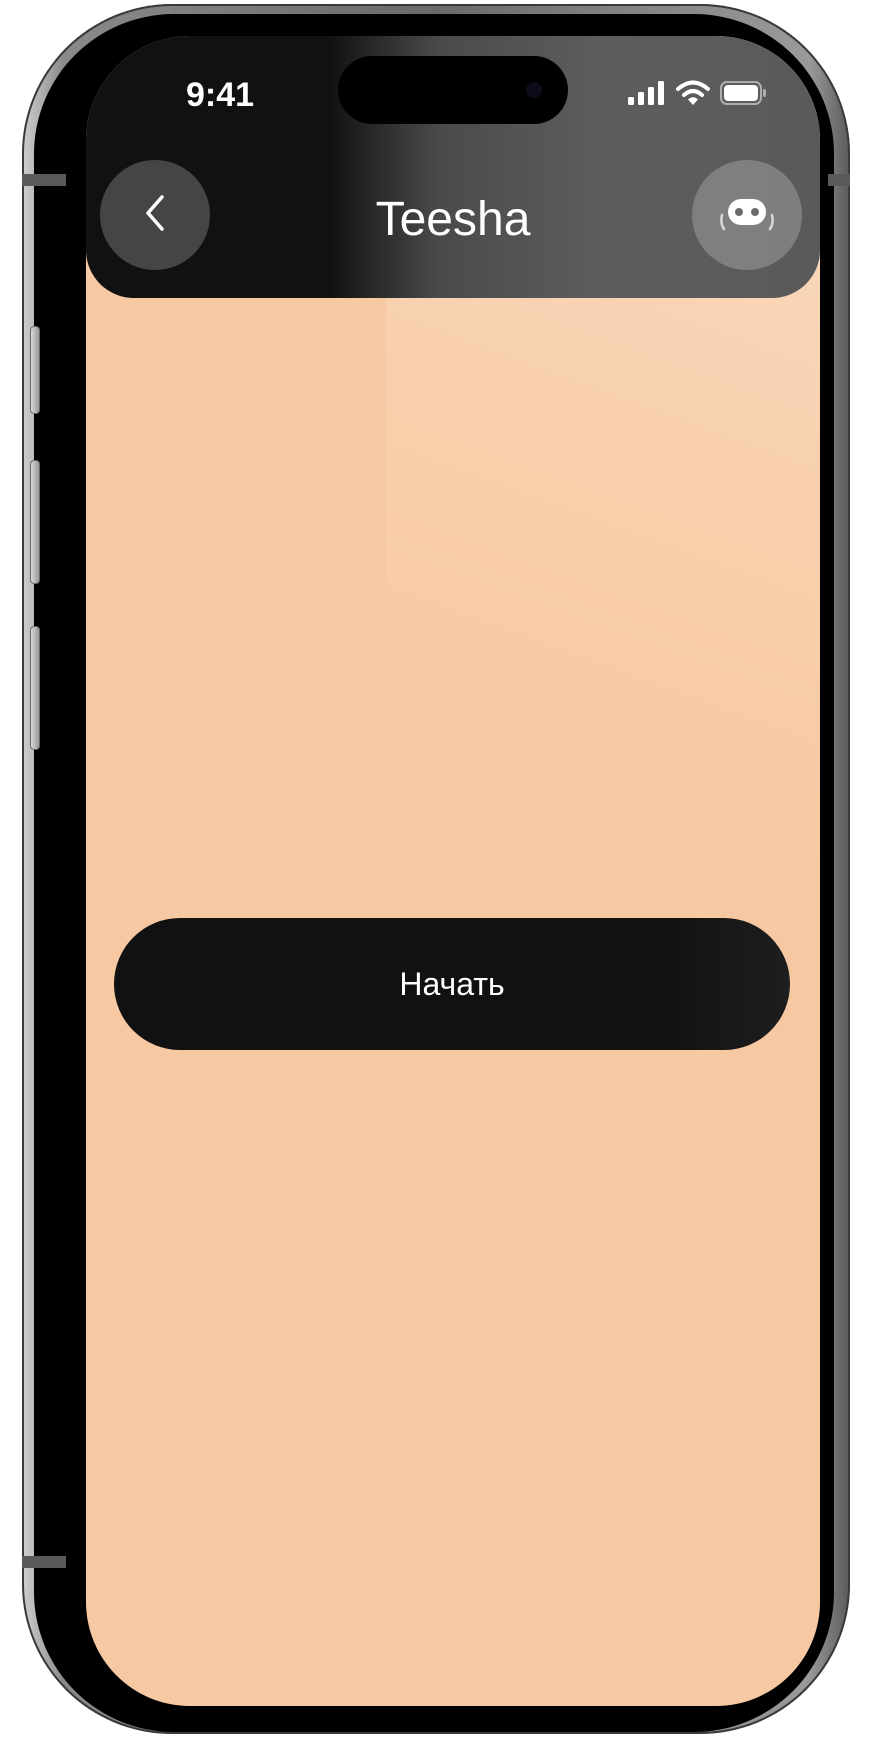 The height and width of the screenshot is (1740, 870). I want to click on assistant-button, so click(747, 215).